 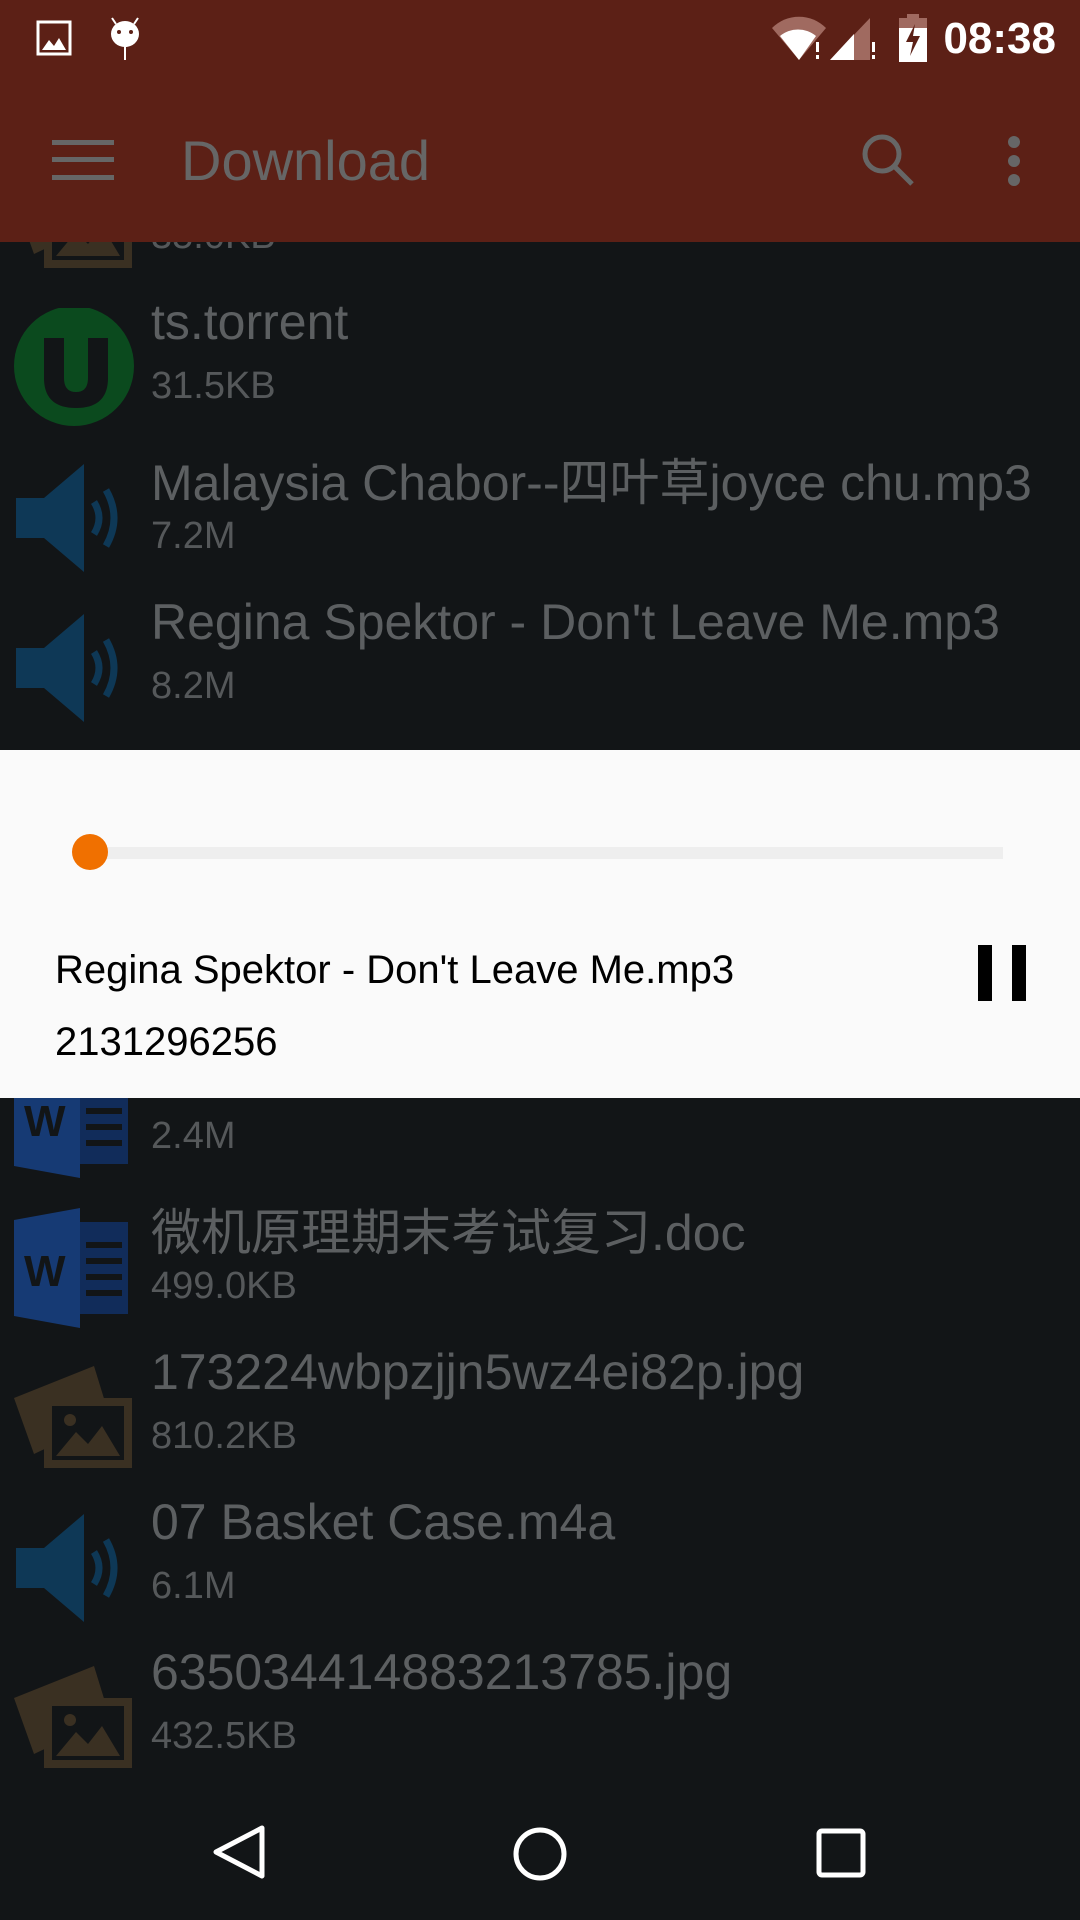 I want to click on app-bar: Download, so click(x=540, y=161).